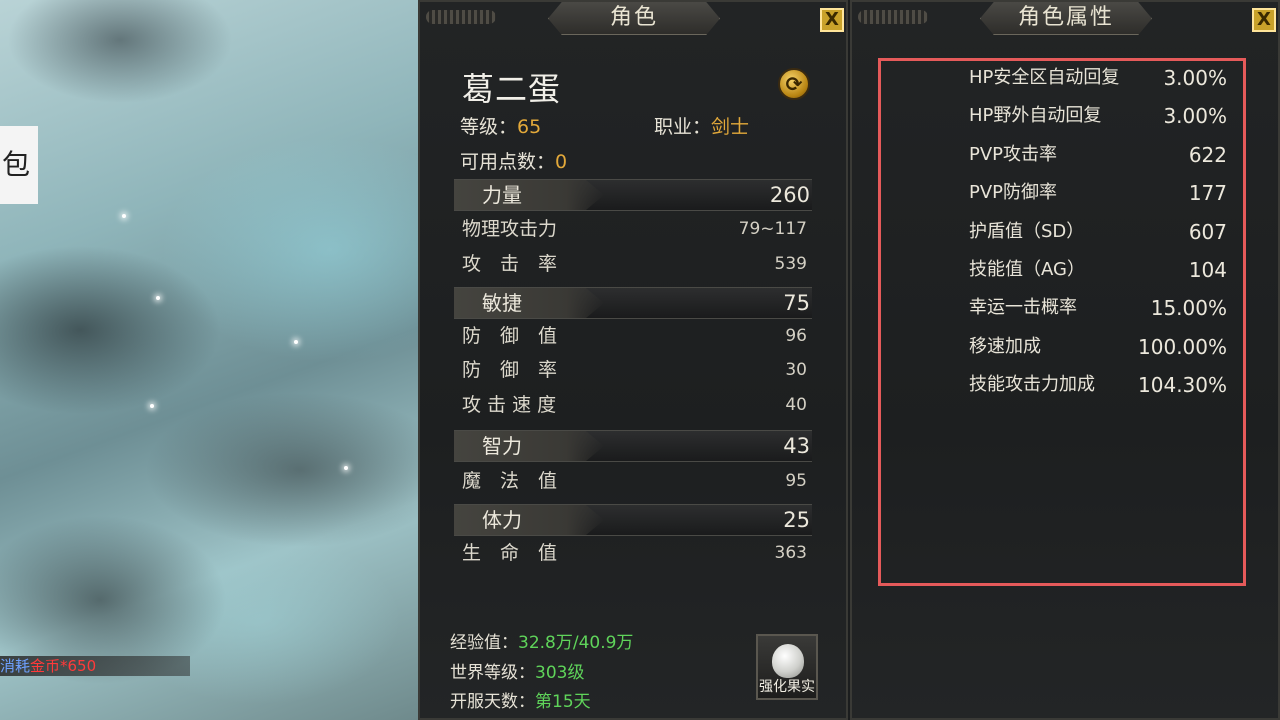  I want to click on stat-bar-intelligence: 智力 43, so click(633, 446).